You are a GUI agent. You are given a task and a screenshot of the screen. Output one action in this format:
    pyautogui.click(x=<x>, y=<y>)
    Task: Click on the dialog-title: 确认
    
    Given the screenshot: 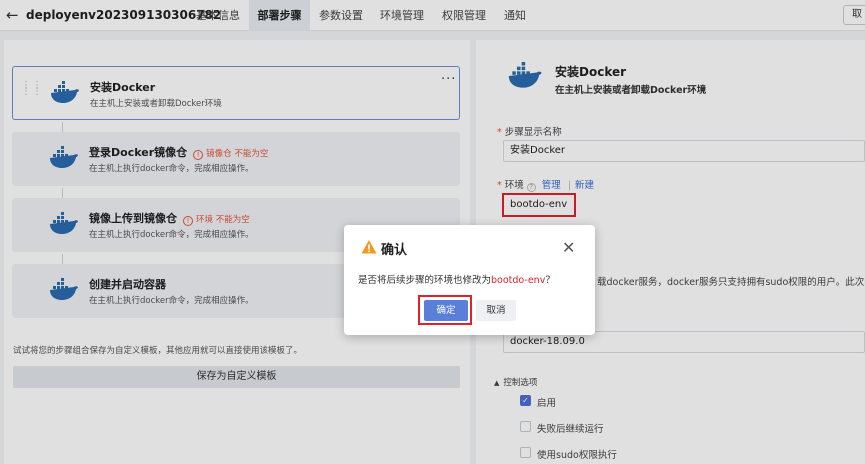 What is the action you would take?
    pyautogui.click(x=394, y=250)
    